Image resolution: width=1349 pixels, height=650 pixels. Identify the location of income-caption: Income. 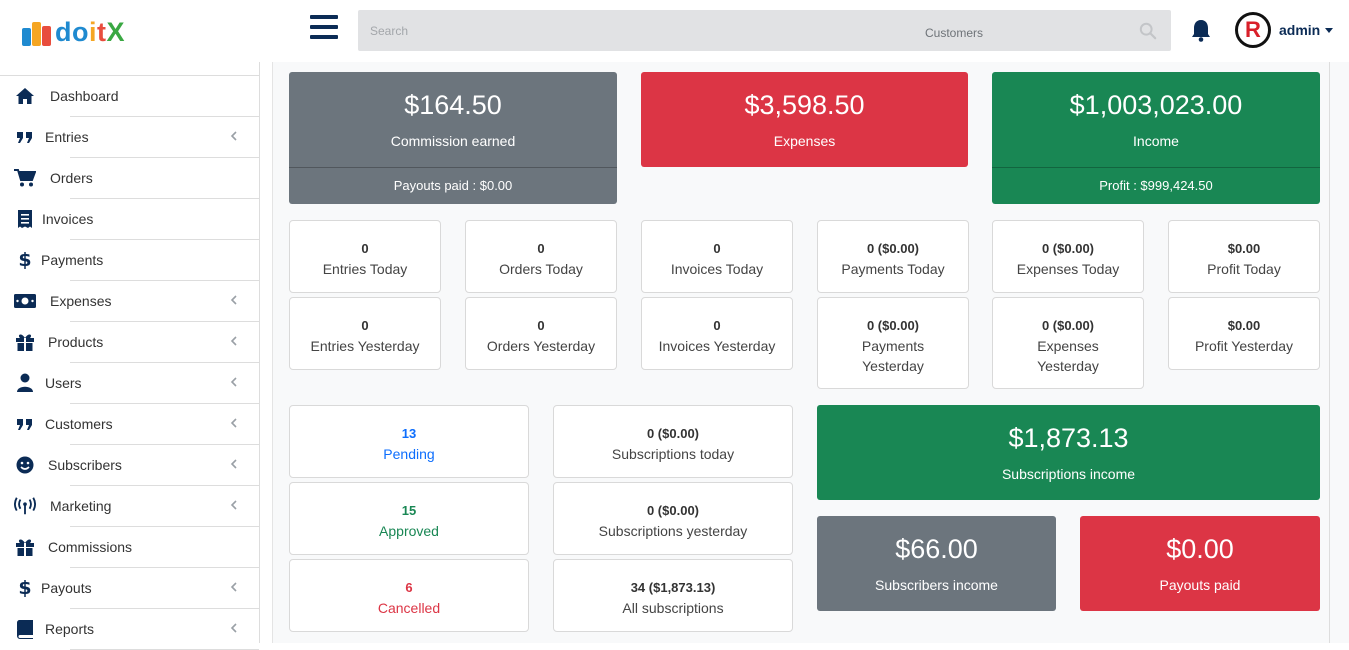
(1156, 141).